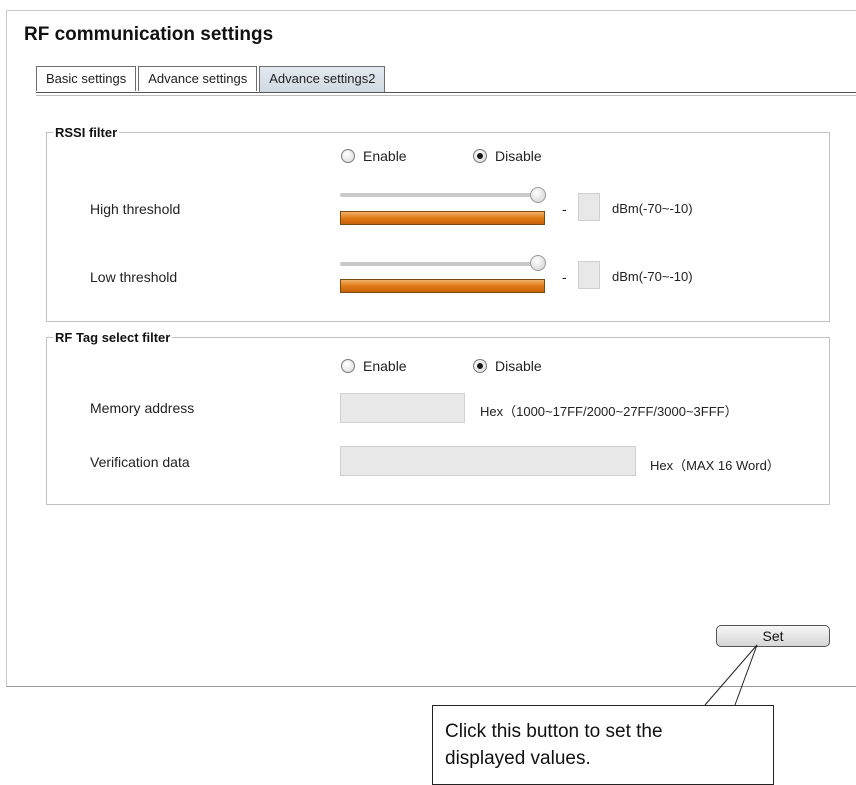 Image resolution: width=856 pixels, height=785 pixels. I want to click on verification-data-label: Verification data, so click(140, 462).